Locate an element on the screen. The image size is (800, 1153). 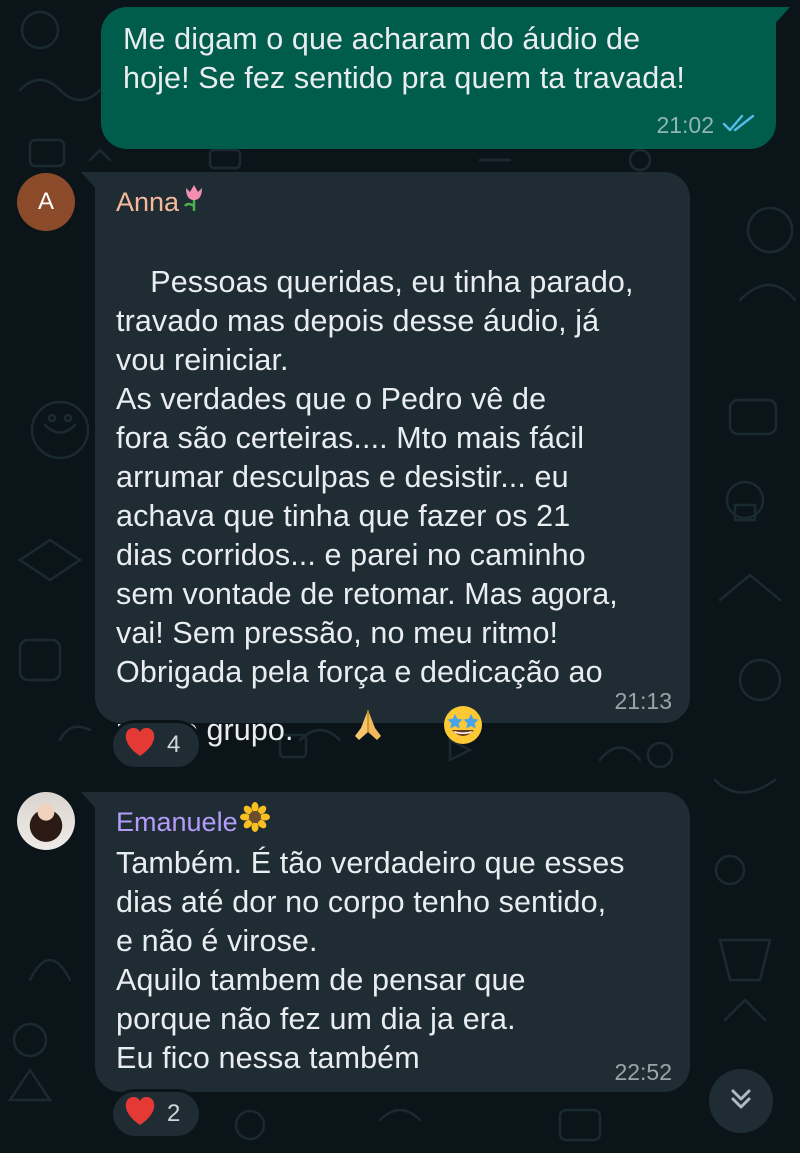
sender-name: Anna is located at coordinates (161, 201).